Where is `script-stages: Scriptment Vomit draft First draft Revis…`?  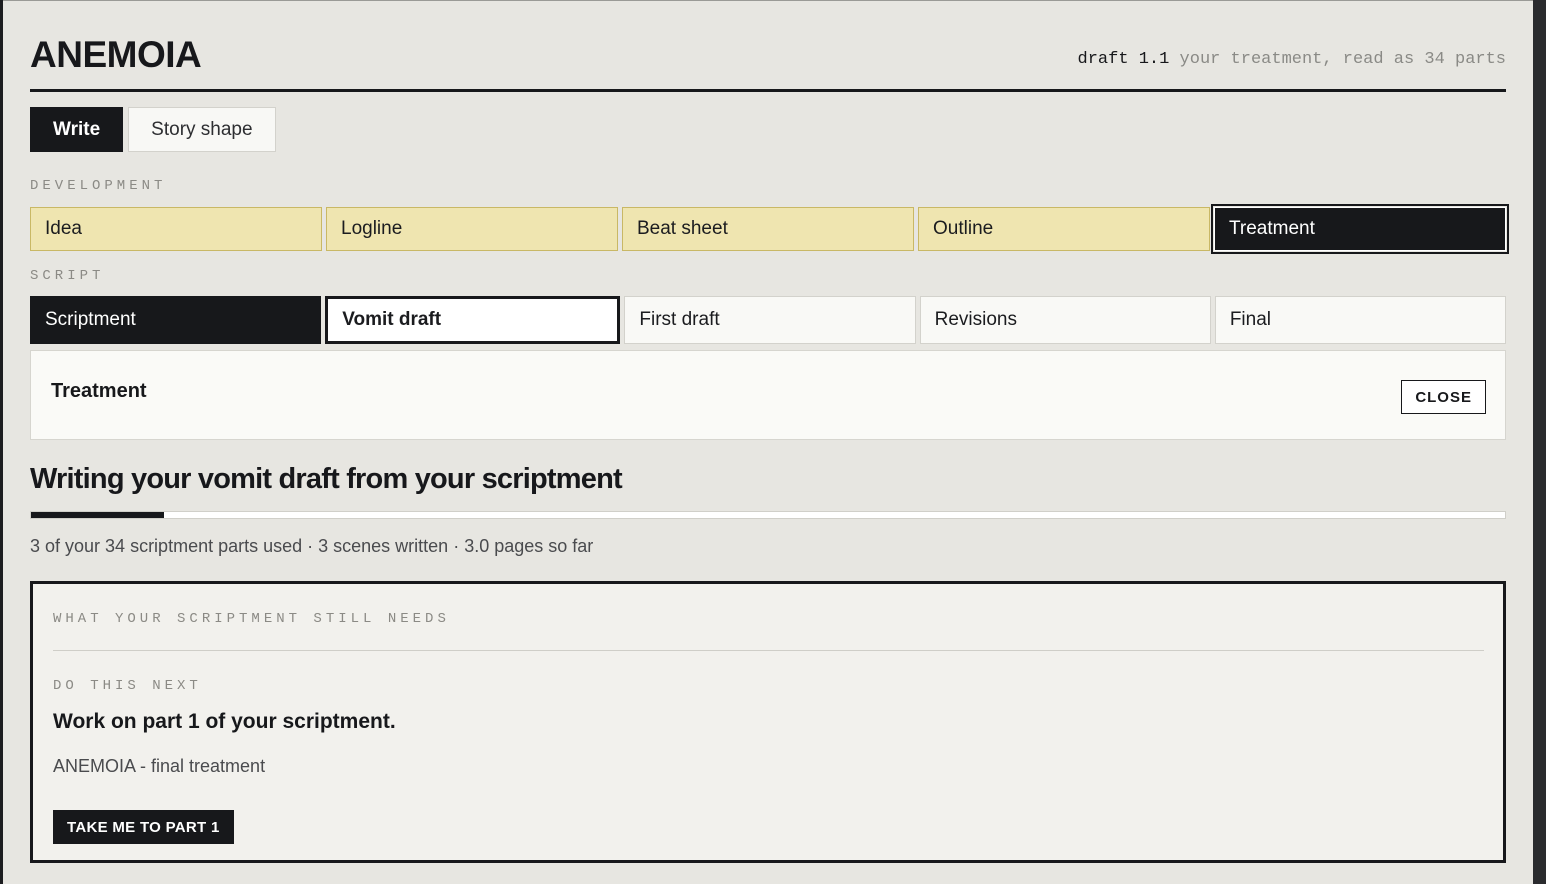
script-stages: Scriptment Vomit draft First draft Revis… is located at coordinates (768, 320).